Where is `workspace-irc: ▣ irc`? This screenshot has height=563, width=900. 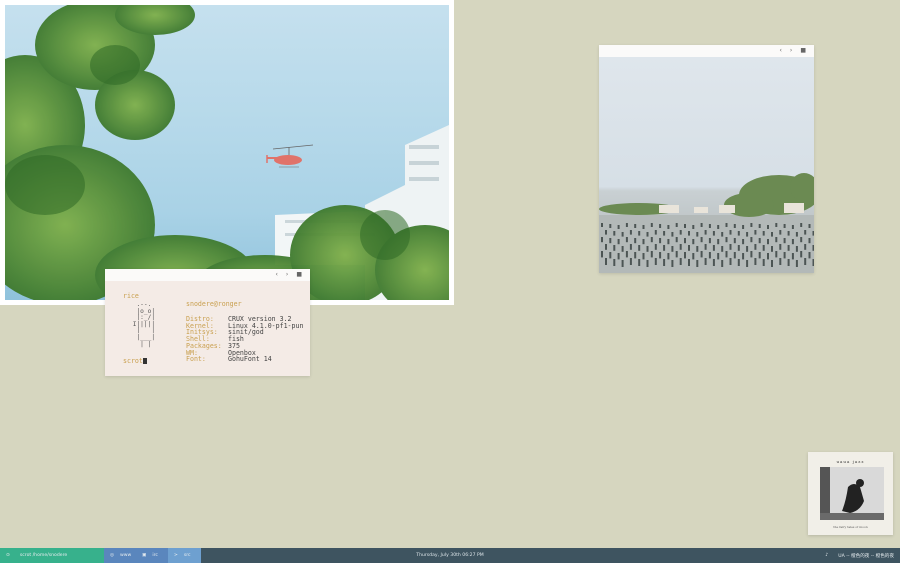 workspace-irc: ▣ irc is located at coordinates (152, 555).